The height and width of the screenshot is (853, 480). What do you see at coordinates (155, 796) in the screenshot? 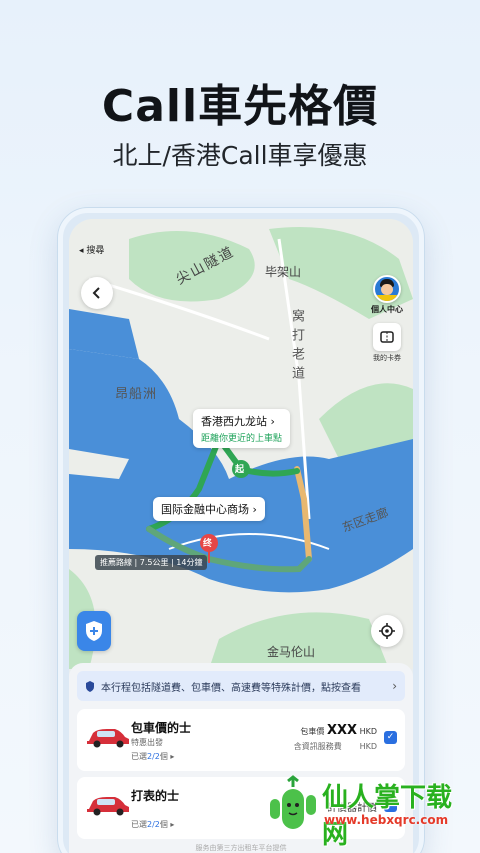
I see `ride-name: 打表的士` at bounding box center [155, 796].